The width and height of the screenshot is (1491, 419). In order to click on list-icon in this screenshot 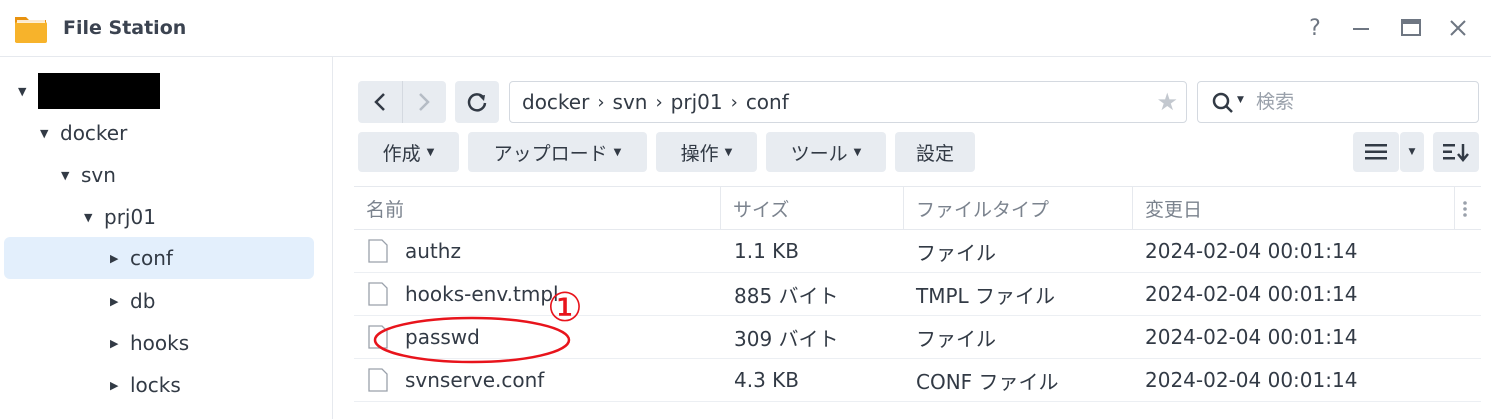, I will do `click(1376, 152)`.